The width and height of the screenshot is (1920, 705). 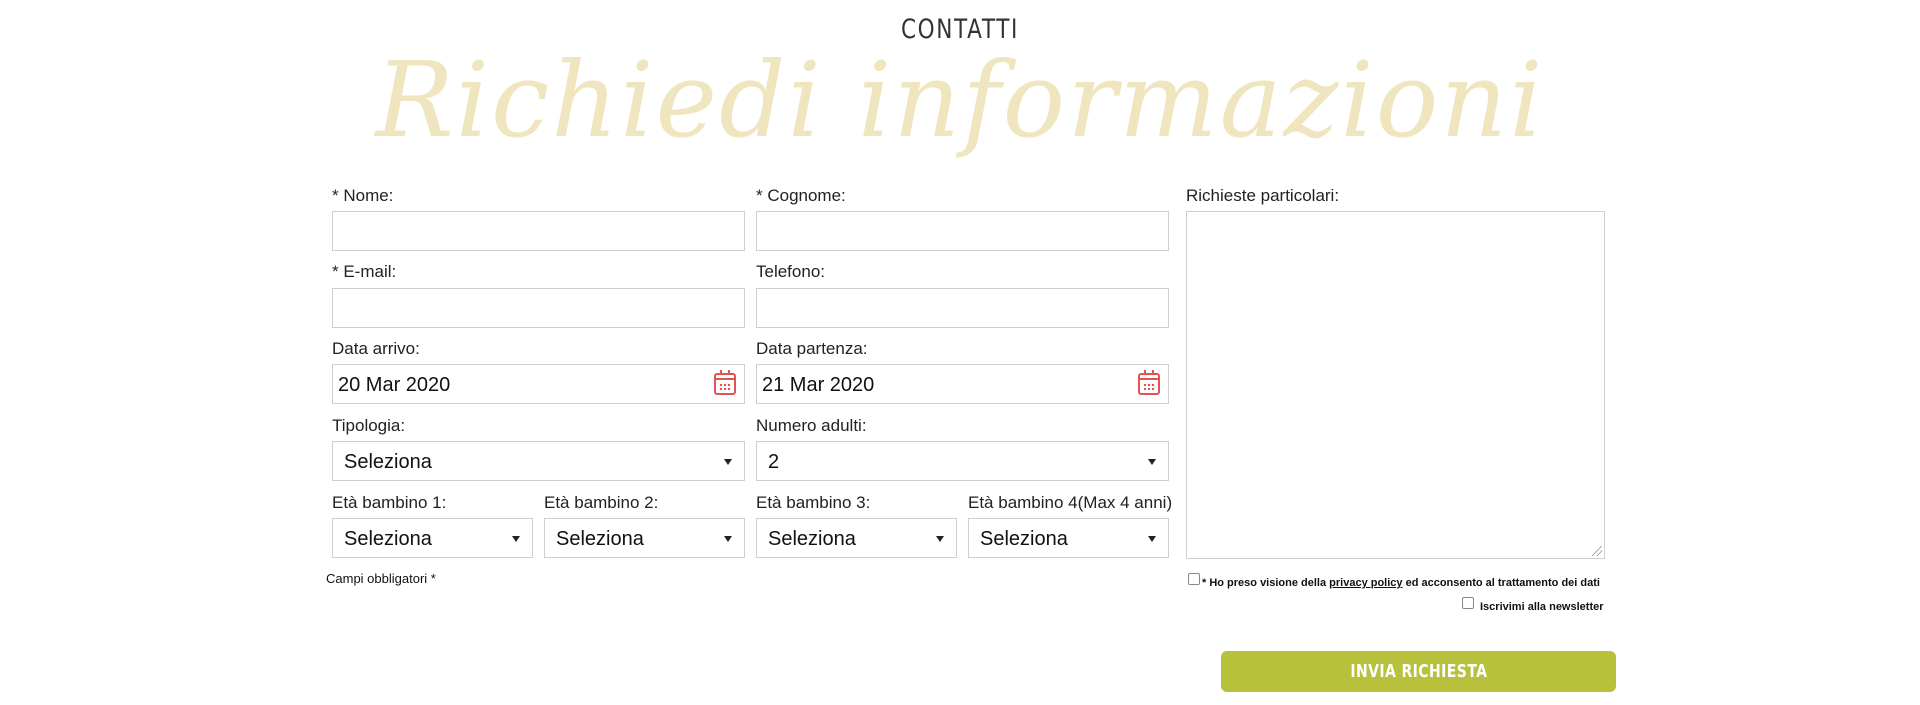 I want to click on tipologia-value: Seleziona, so click(x=388, y=462).